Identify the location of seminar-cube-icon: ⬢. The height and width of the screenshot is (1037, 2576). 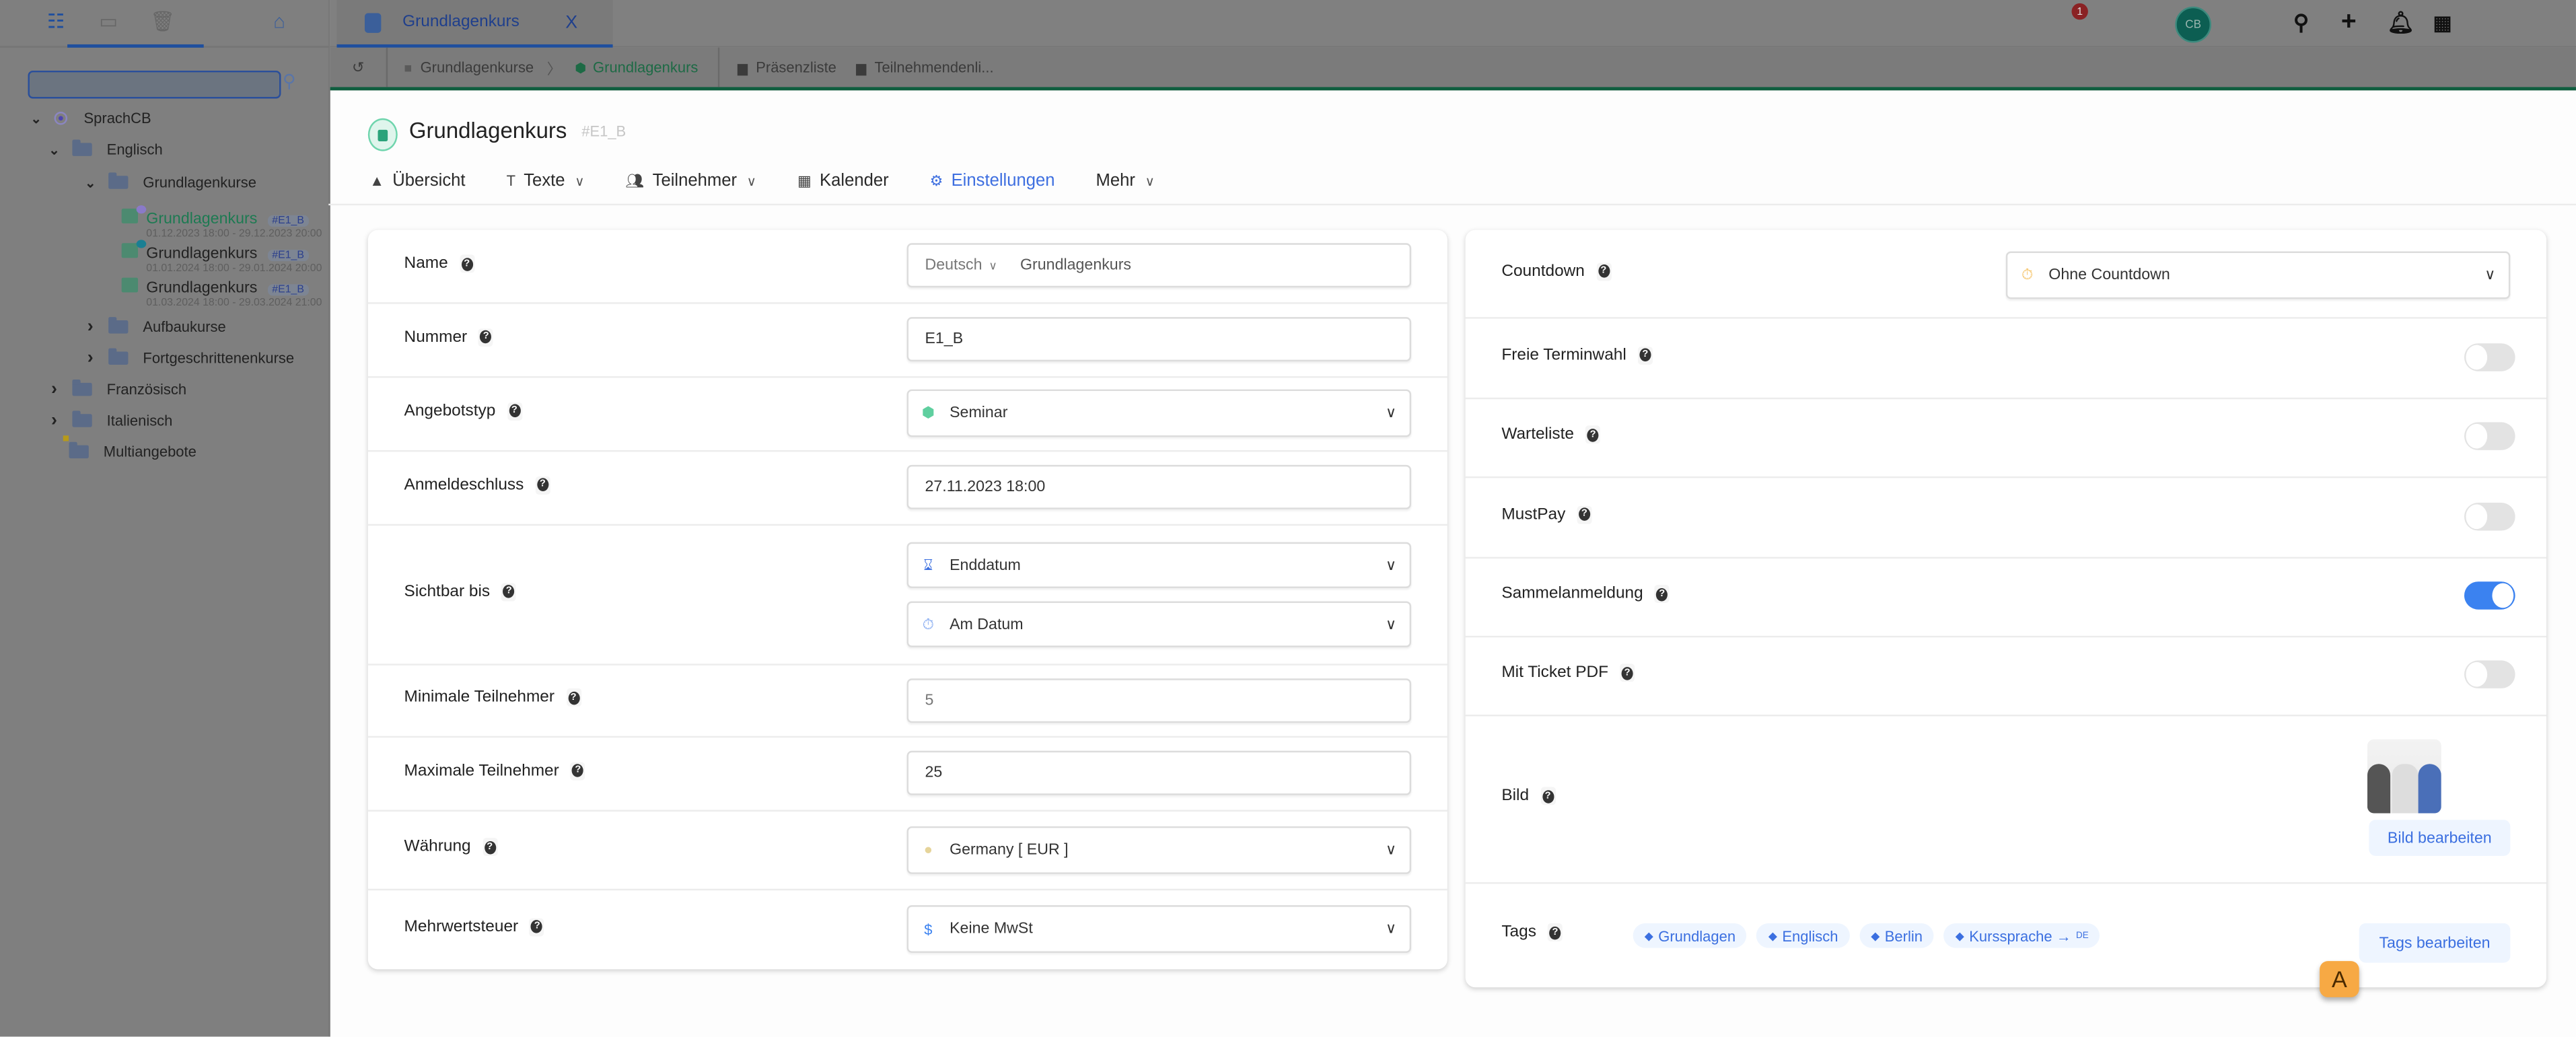
(928, 412).